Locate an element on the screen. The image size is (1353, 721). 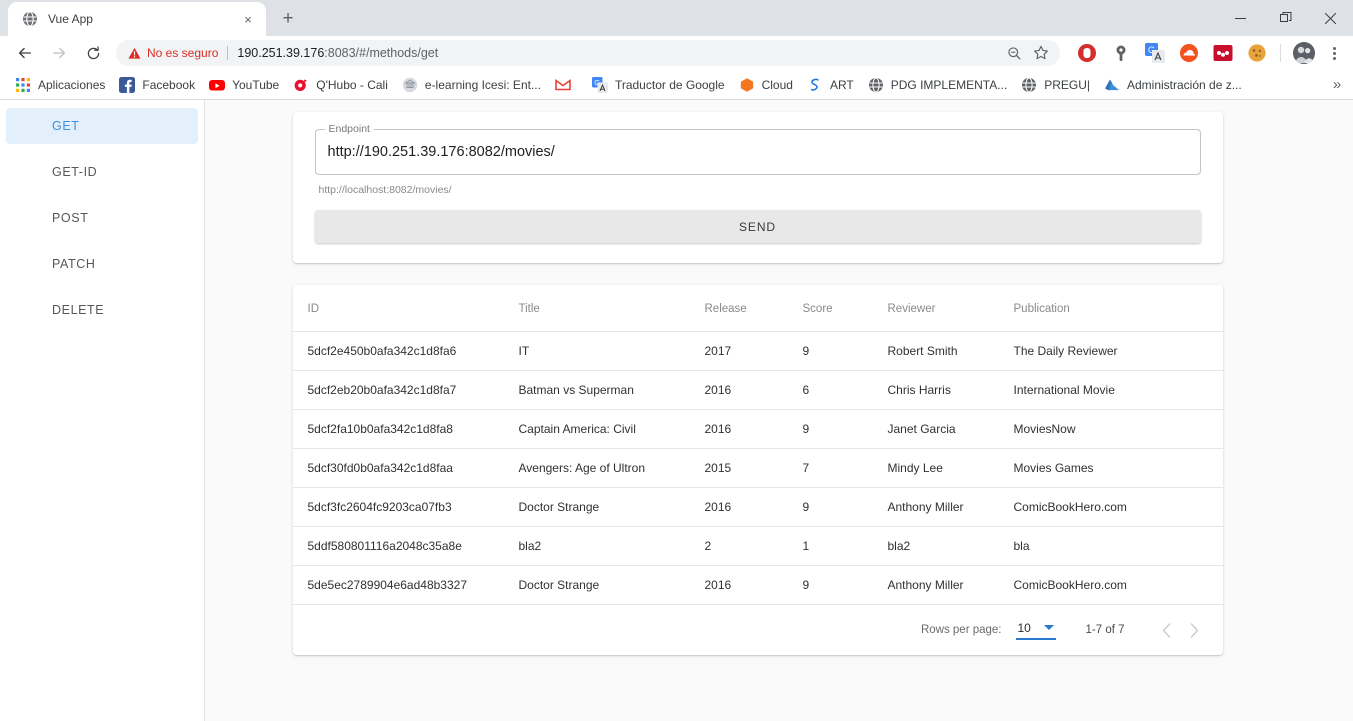
bookmark-qhubo: Q'Hubo - Cali is located at coordinates (340, 85).